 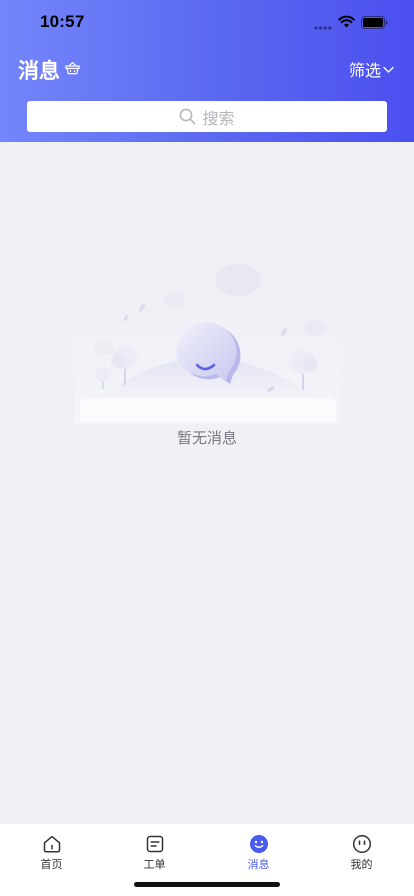 What do you see at coordinates (188, 116) in the screenshot?
I see `search-icon` at bounding box center [188, 116].